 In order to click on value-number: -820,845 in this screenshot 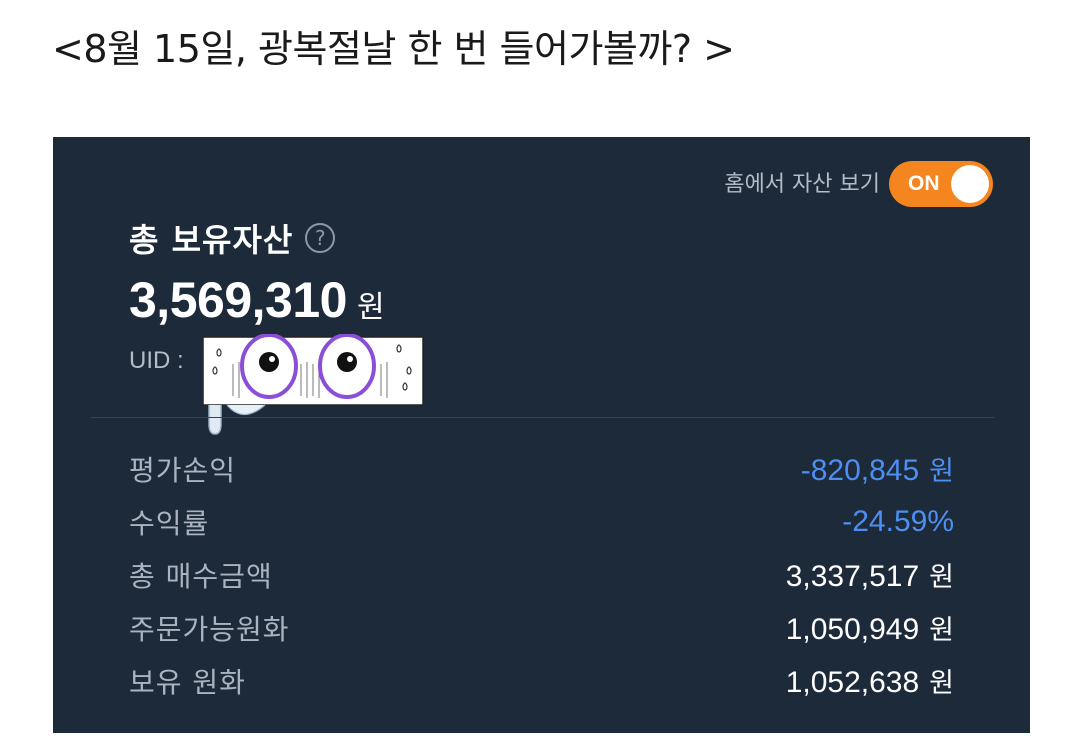, I will do `click(860, 470)`.